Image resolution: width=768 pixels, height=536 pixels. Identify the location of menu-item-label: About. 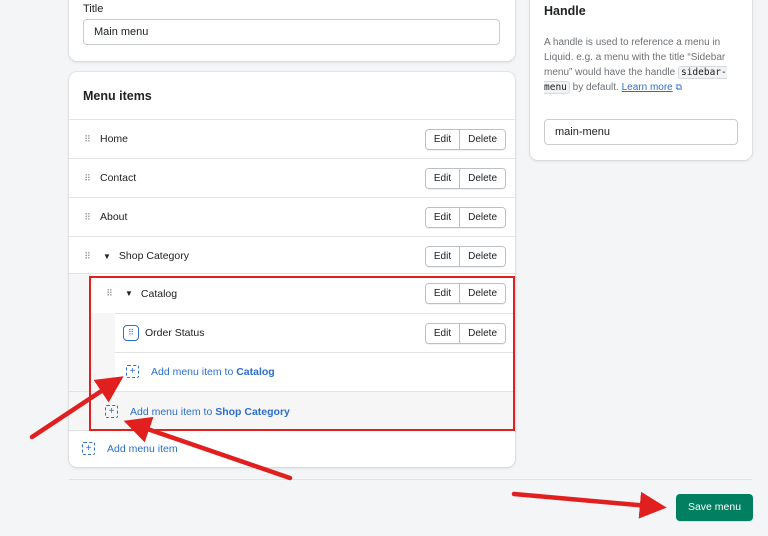
(114, 217).